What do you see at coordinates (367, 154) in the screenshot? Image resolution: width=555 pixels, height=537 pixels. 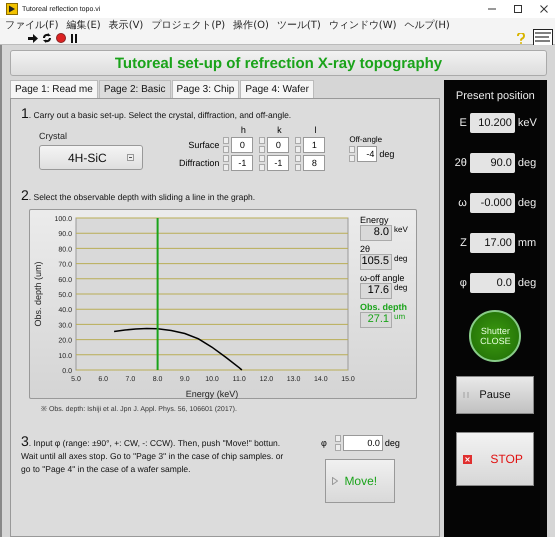 I see `number-field: -4` at bounding box center [367, 154].